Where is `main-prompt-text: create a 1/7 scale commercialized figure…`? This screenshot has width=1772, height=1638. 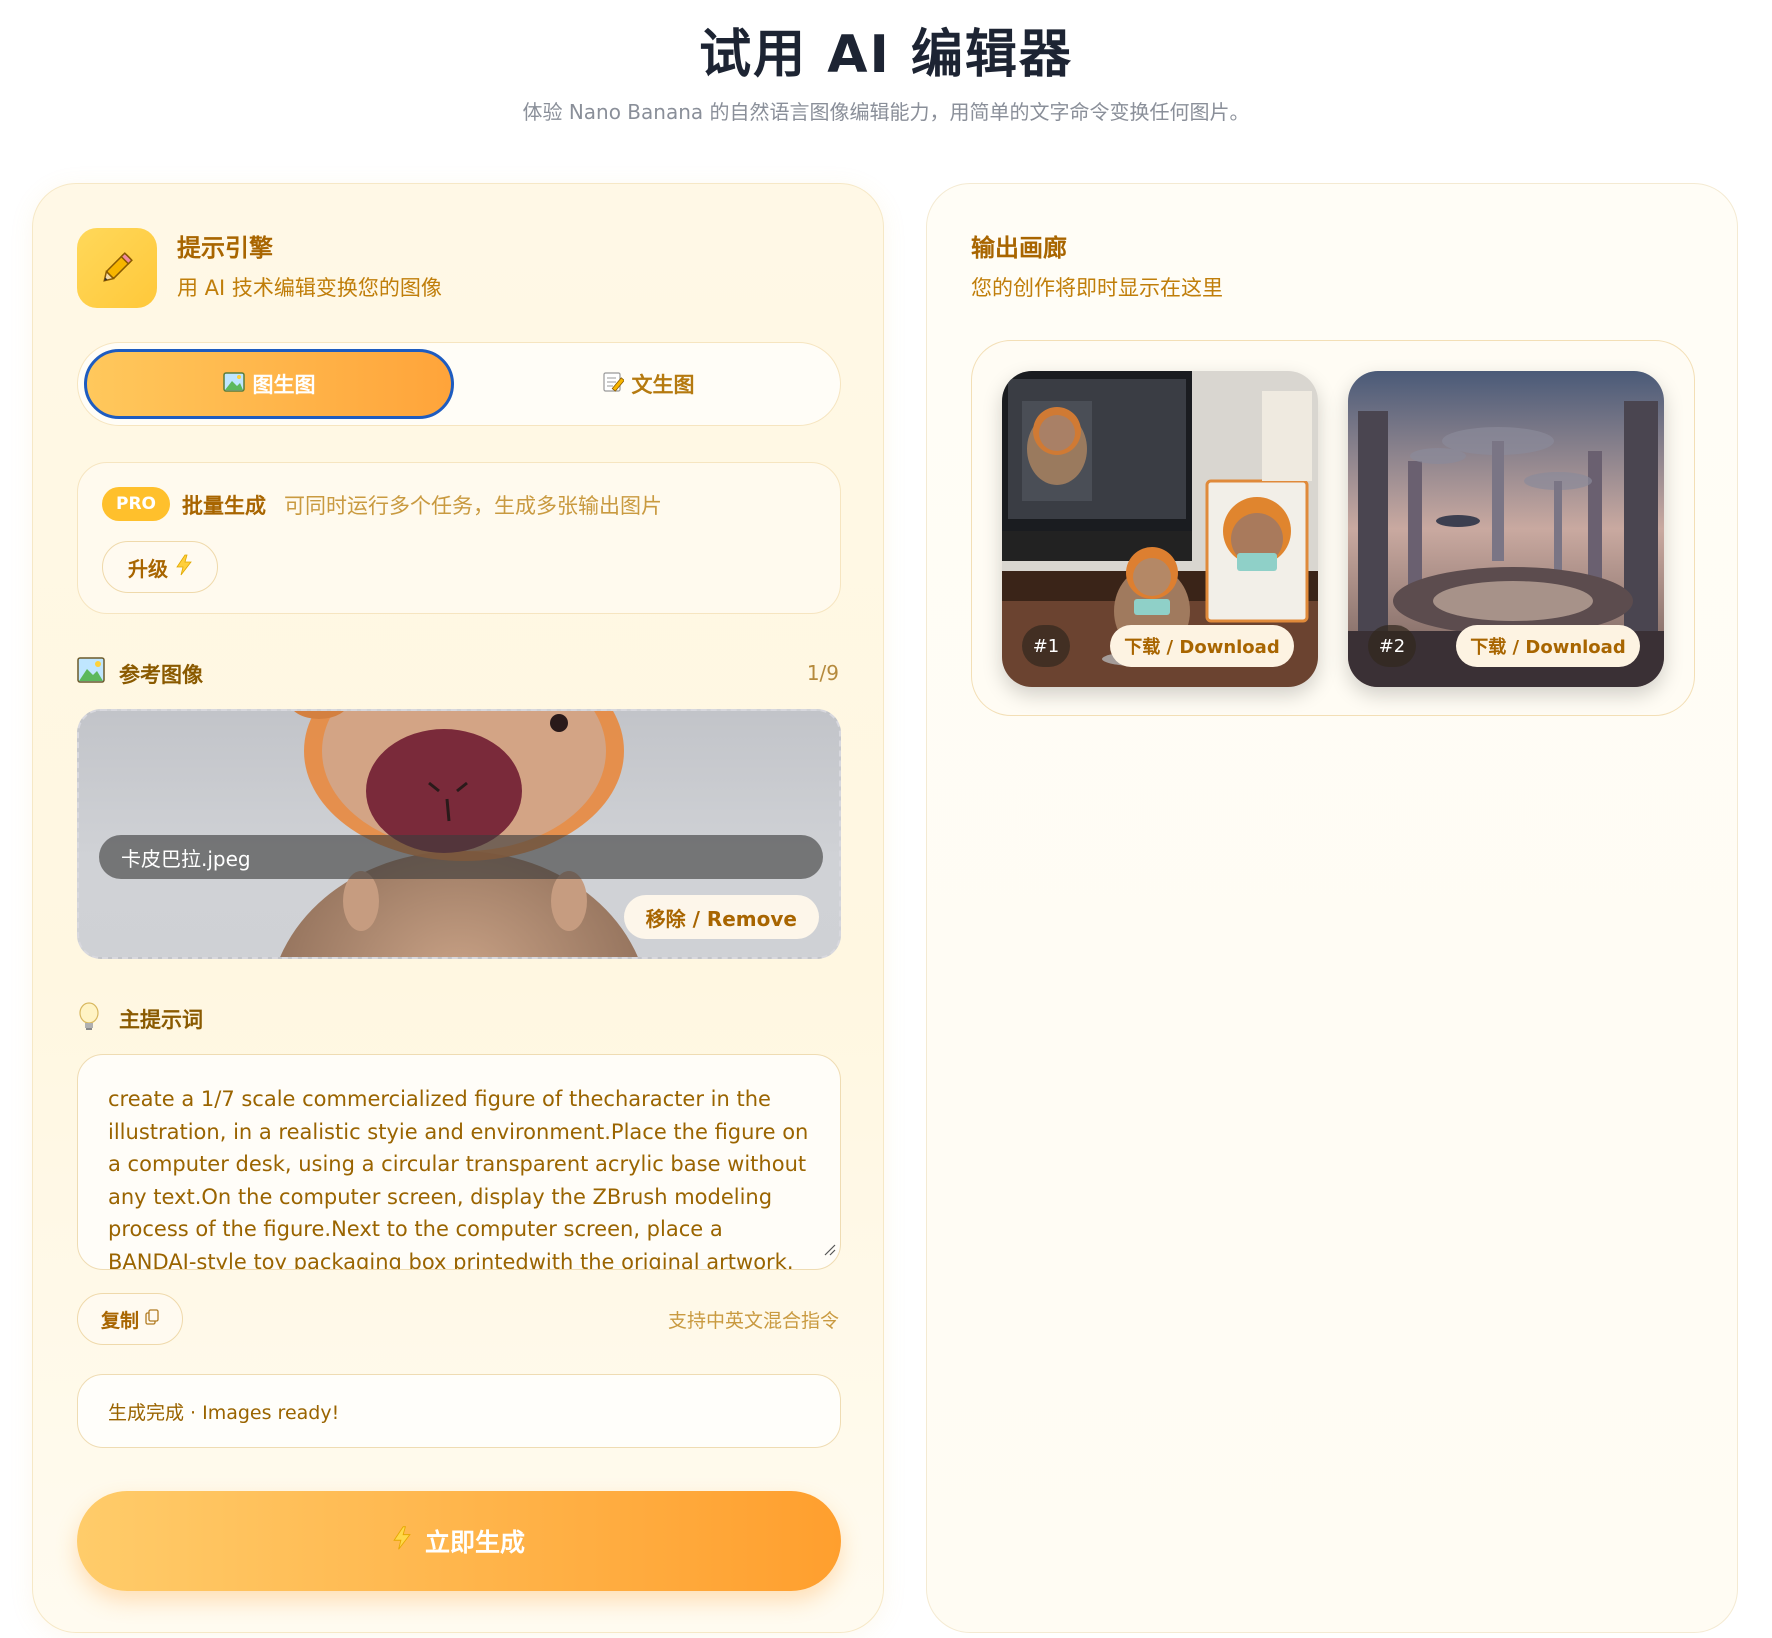 main-prompt-text: create a 1/7 scale commercialized figure… is located at coordinates (458, 1178).